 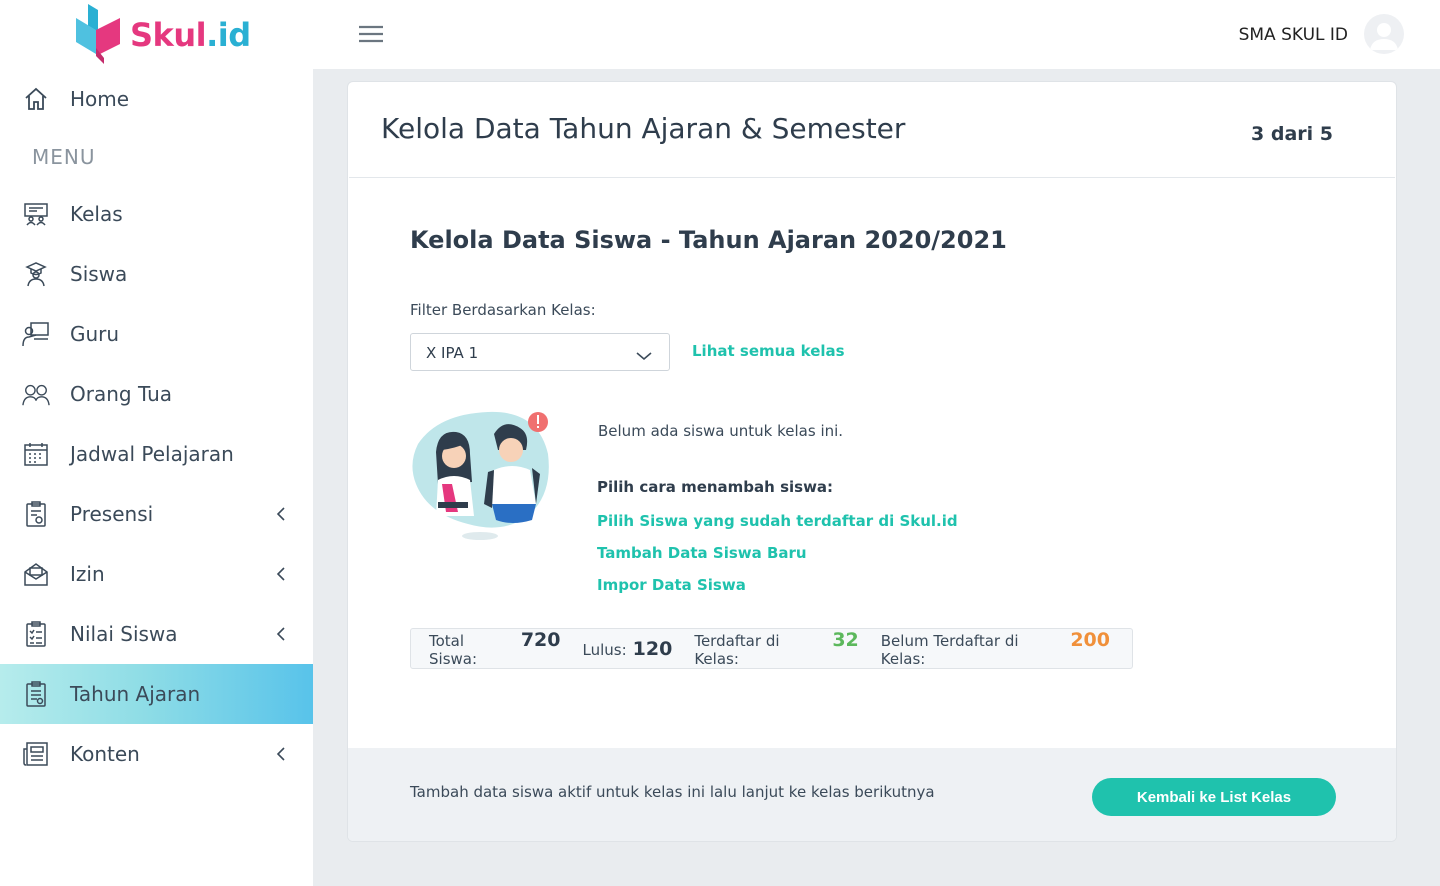 I want to click on stat-total: Total Siswa: 720, so click(x=495, y=648).